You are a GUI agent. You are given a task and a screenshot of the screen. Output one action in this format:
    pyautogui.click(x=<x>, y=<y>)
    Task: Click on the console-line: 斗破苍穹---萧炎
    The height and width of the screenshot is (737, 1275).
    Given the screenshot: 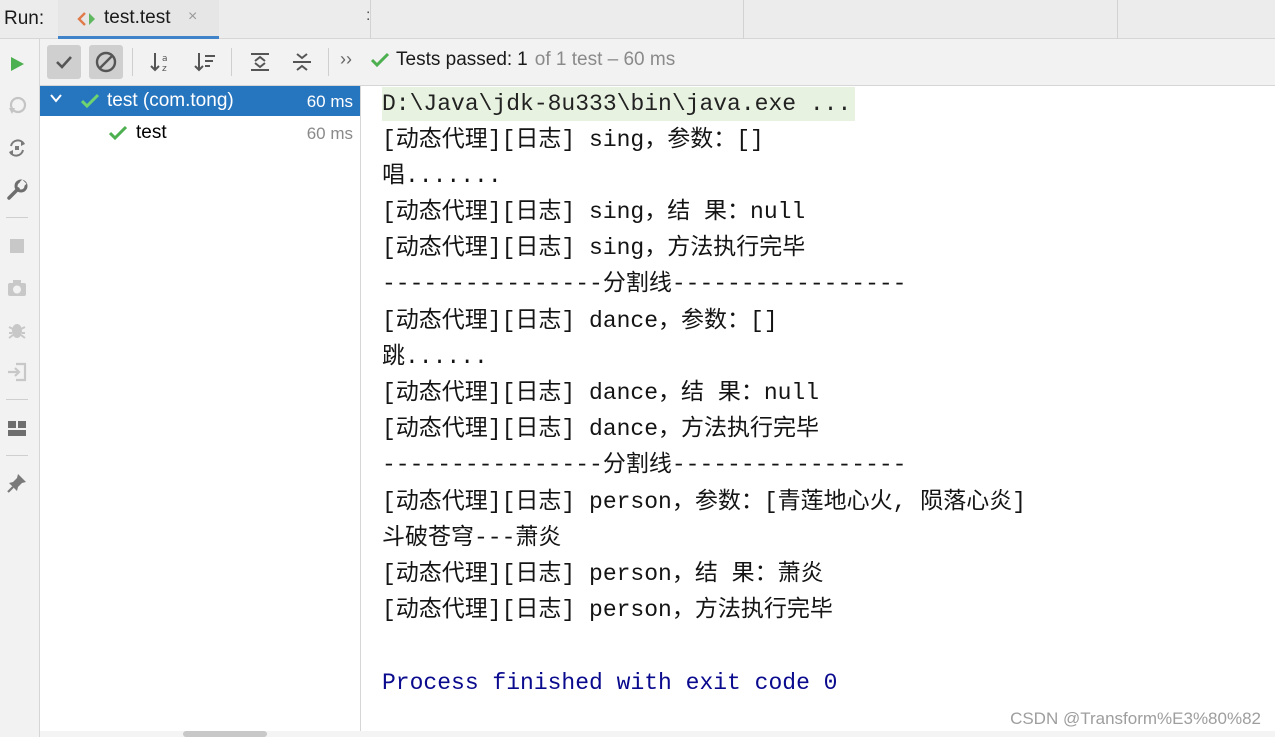 What is the action you would take?
    pyautogui.click(x=472, y=538)
    